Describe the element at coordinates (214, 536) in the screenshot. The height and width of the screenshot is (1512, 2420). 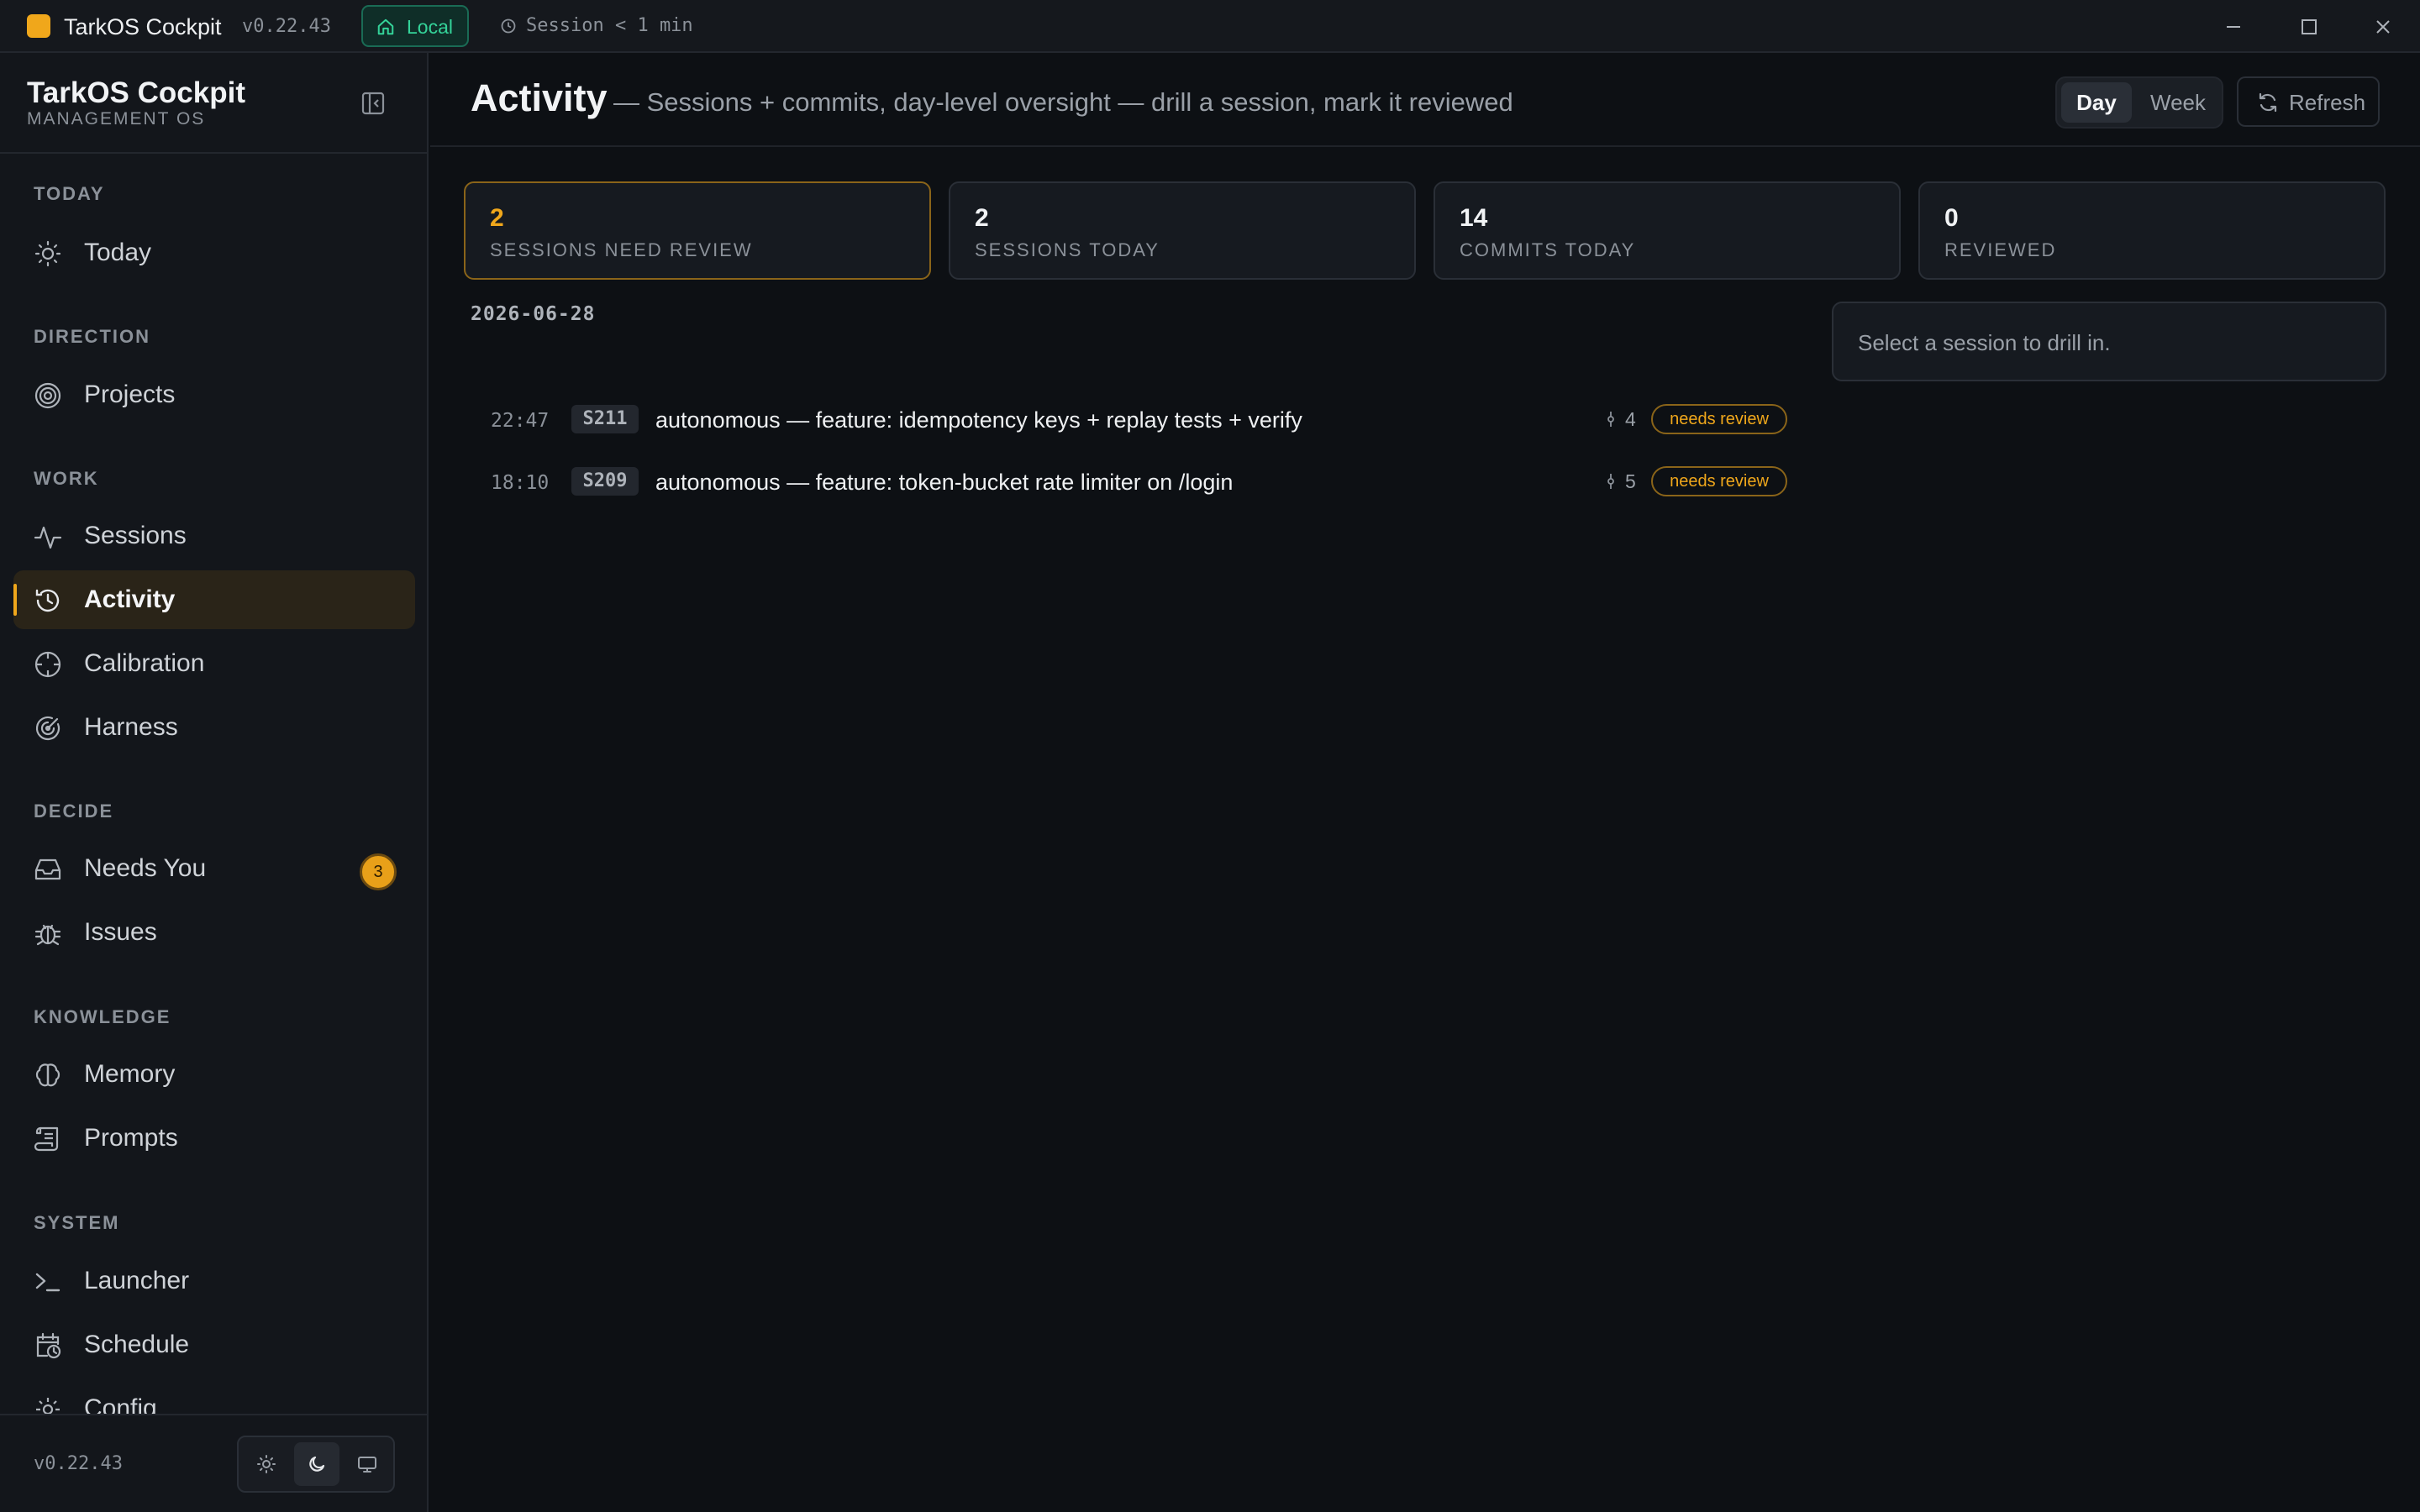
I see `sidebar-item-sessions: Sessions` at that location.